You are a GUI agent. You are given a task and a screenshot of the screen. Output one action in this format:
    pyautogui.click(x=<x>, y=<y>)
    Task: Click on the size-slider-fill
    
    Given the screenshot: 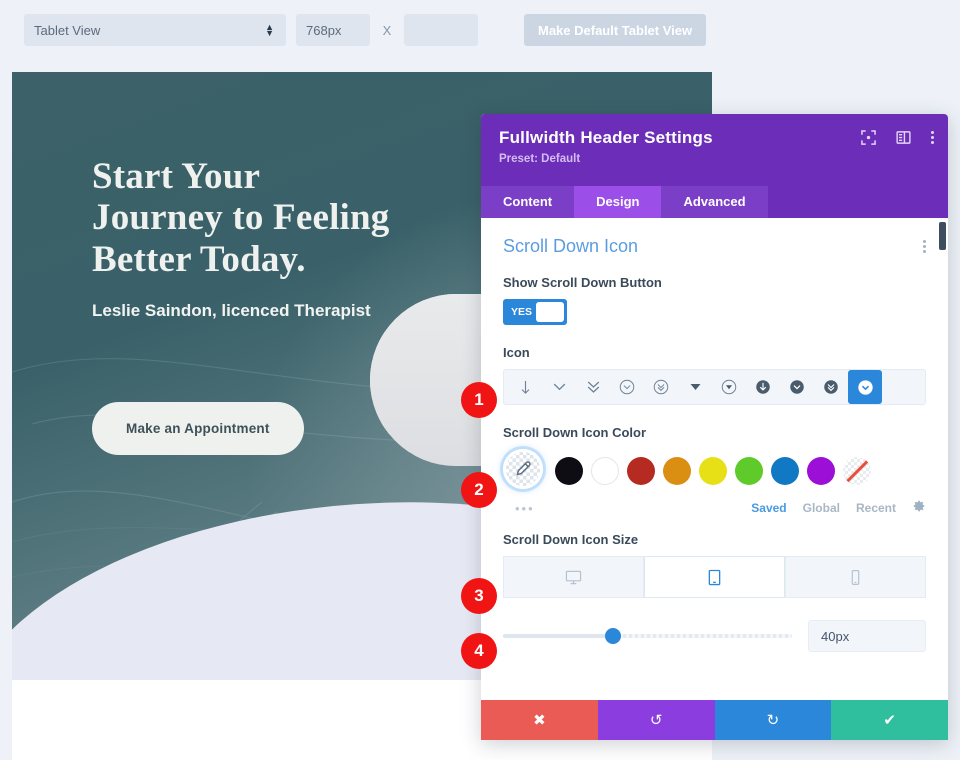 What is the action you would take?
    pyautogui.click(x=558, y=636)
    